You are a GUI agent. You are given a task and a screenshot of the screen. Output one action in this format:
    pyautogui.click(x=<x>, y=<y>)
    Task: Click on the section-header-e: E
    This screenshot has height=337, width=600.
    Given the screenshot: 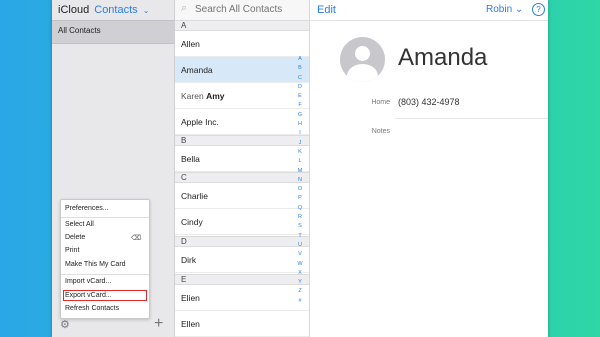 What is the action you would take?
    pyautogui.click(x=242, y=279)
    